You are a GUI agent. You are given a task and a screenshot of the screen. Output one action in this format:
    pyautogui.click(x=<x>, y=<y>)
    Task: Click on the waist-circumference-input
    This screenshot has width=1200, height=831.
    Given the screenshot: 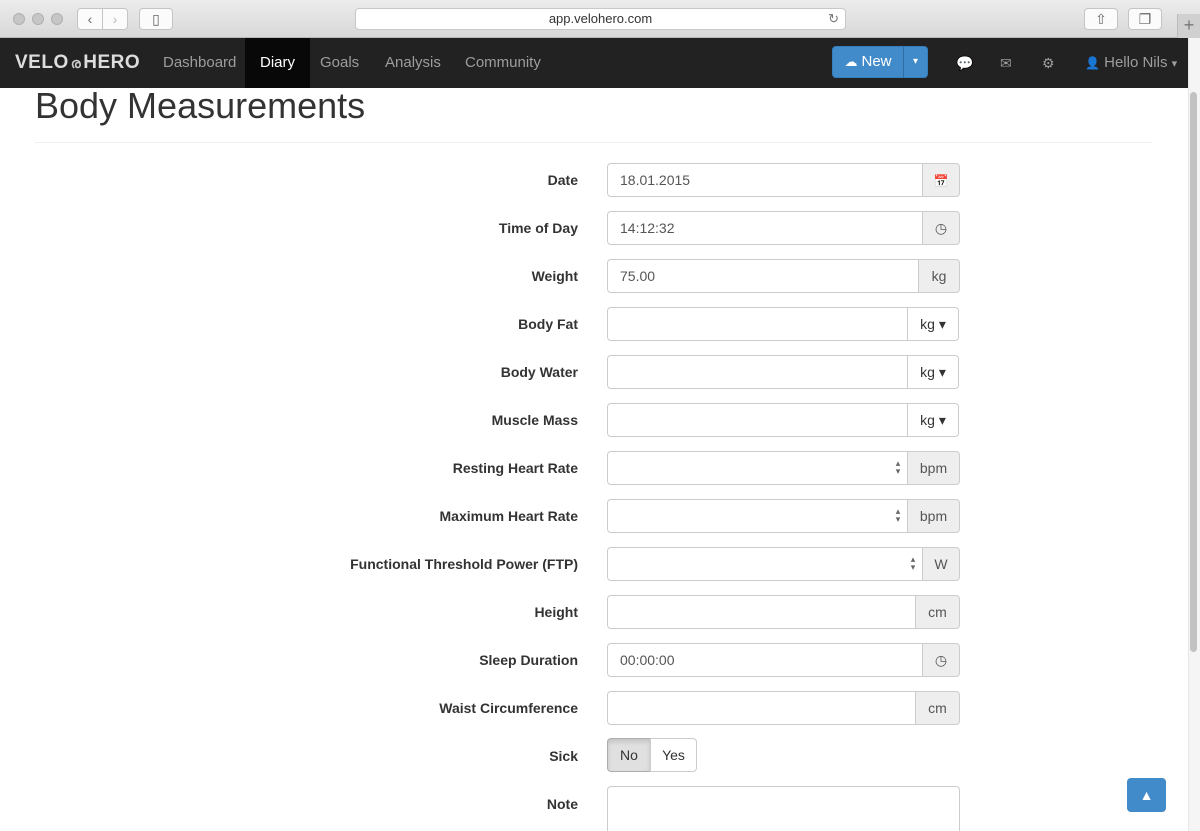 What is the action you would take?
    pyautogui.click(x=761, y=708)
    